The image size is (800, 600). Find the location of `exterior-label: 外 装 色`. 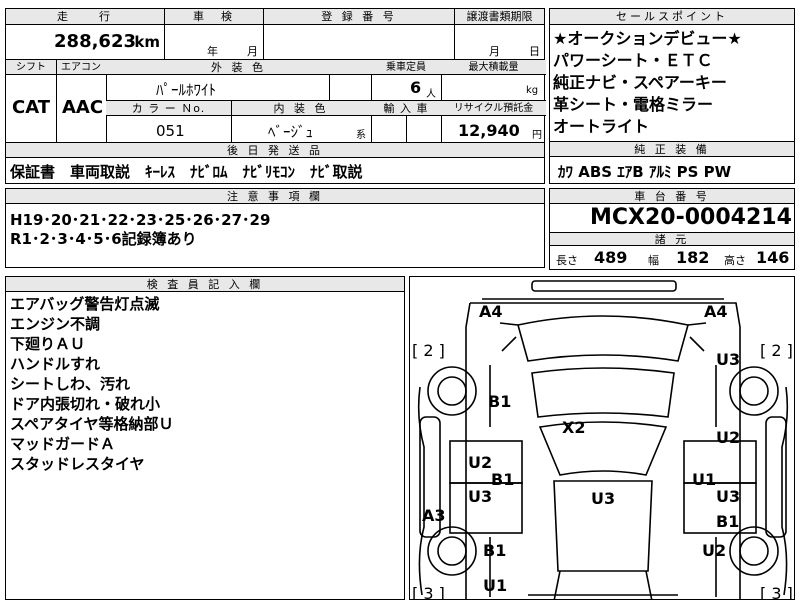

exterior-label: 外 装 色 is located at coordinates (238, 67).